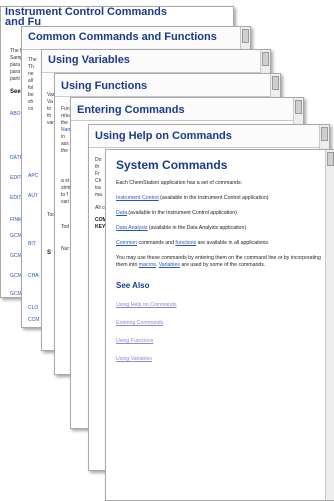  Describe the element at coordinates (89, 60) in the screenshot. I see `window-title: Using Variables` at that location.